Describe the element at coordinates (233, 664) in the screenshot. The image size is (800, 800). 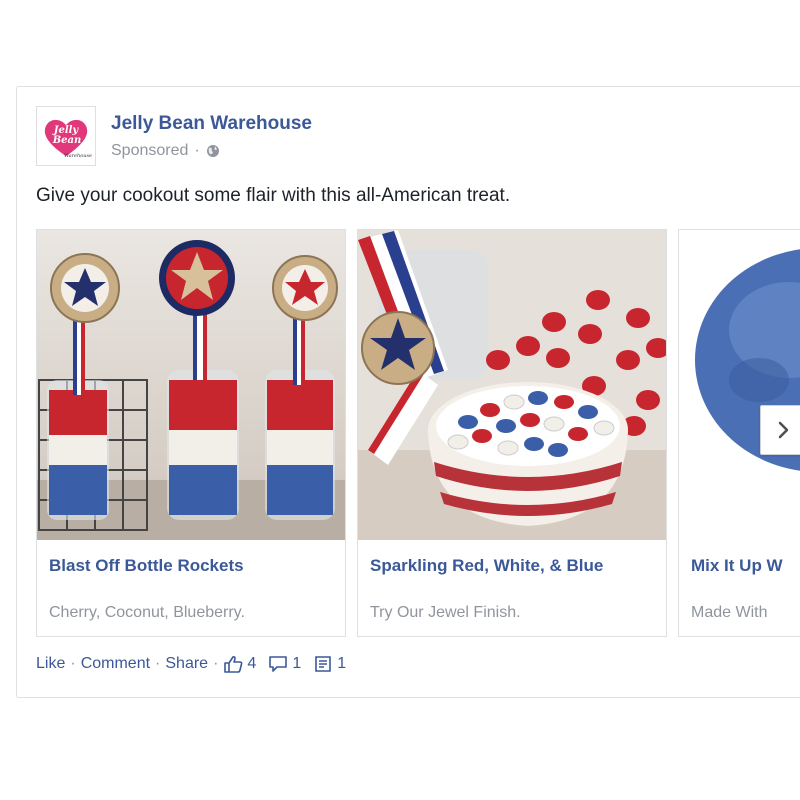
I see `thumbs-up-icon` at that location.